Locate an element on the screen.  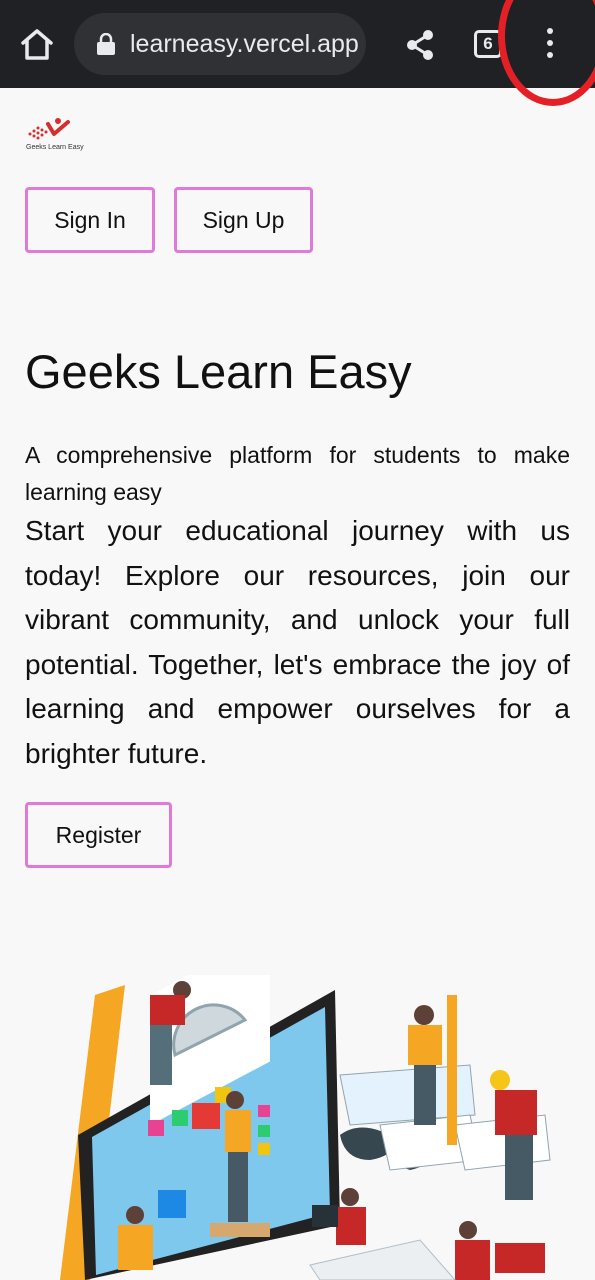
share-icon is located at coordinates (420, 45).